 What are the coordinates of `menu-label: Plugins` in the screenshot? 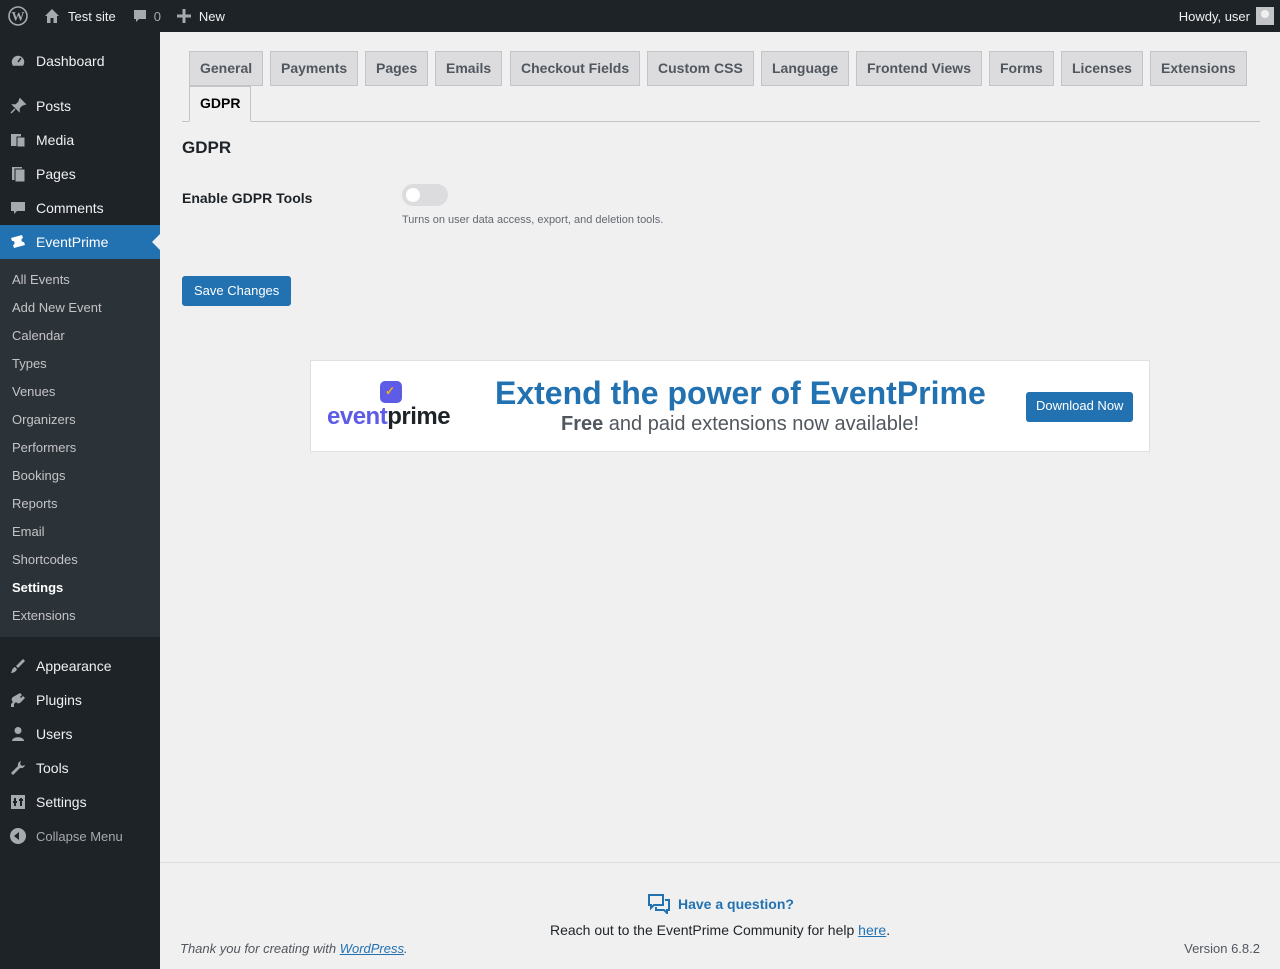 It's located at (59, 700).